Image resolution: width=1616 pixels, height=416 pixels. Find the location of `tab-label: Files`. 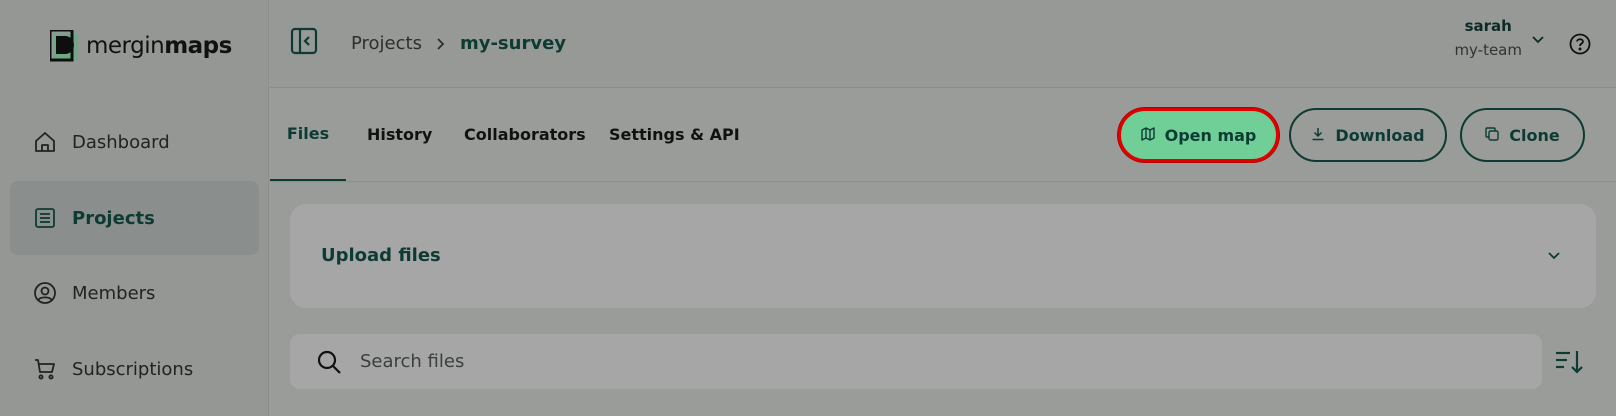

tab-label: Files is located at coordinates (308, 133).